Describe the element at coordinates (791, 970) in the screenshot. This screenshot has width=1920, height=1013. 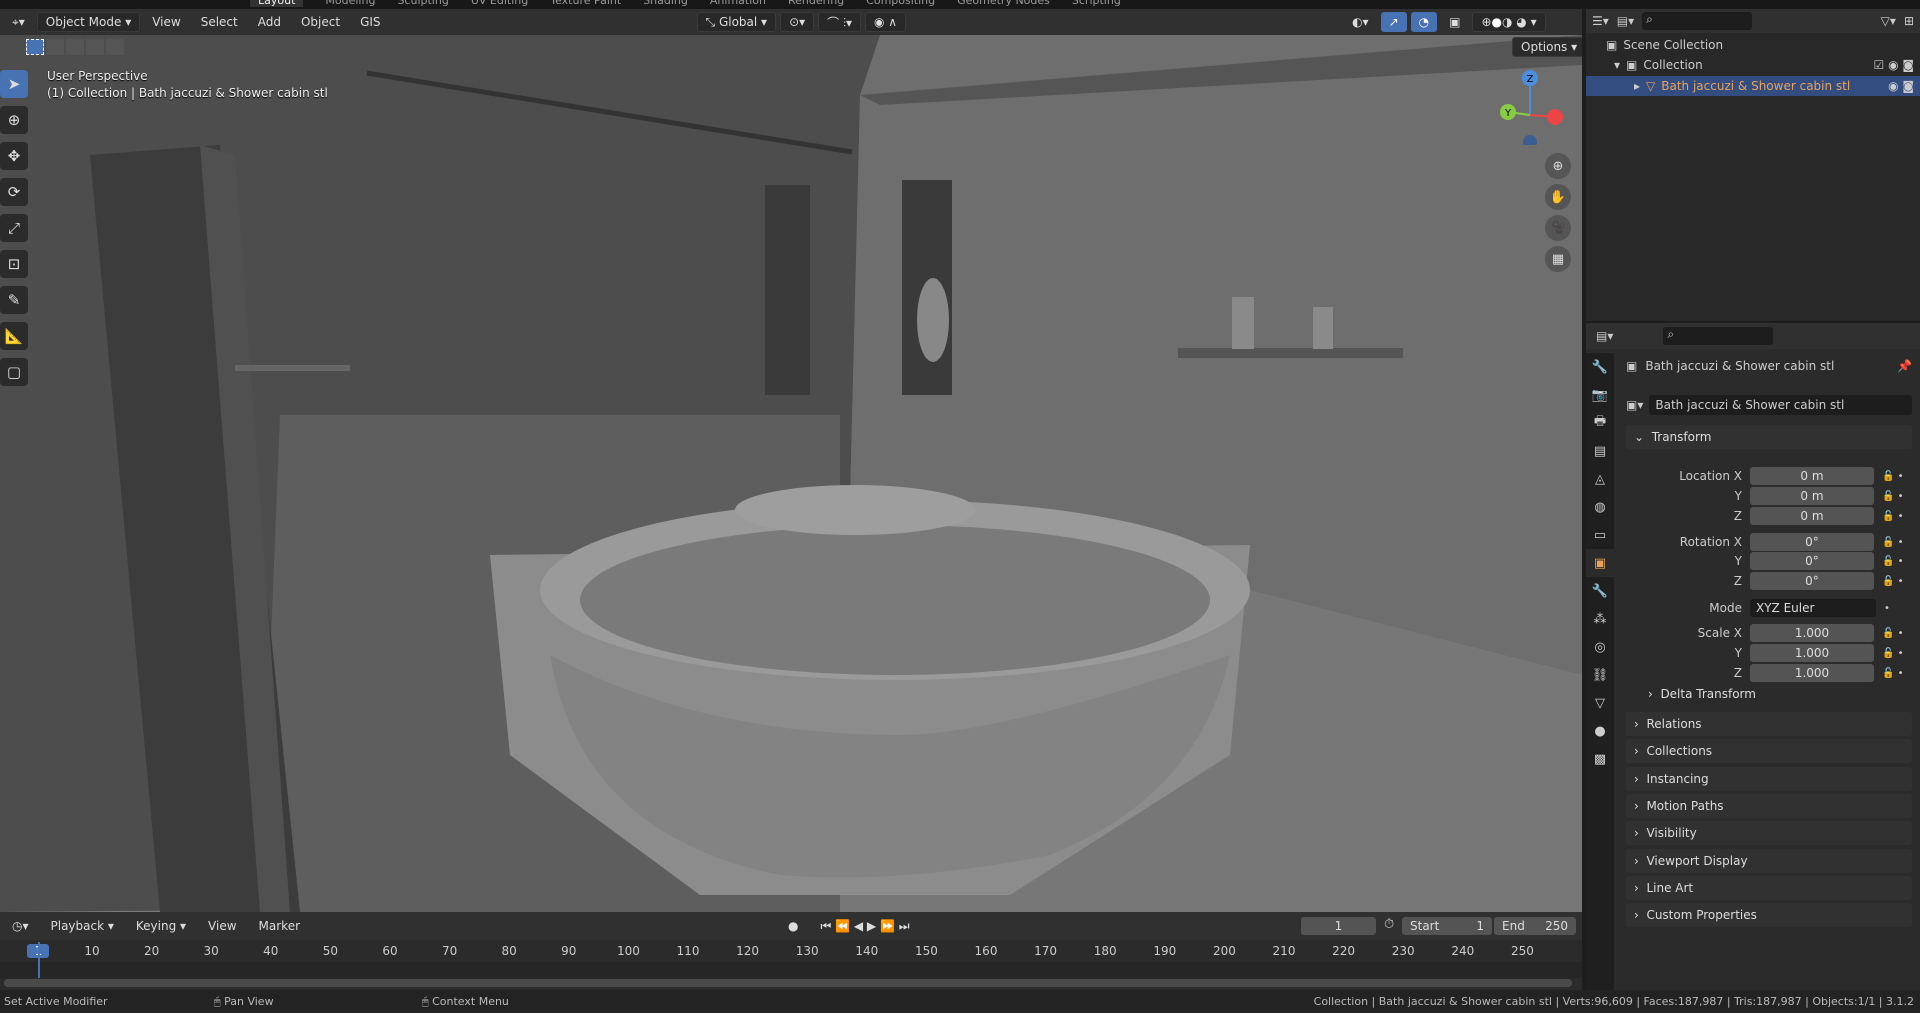
I see `timeline-track` at that location.